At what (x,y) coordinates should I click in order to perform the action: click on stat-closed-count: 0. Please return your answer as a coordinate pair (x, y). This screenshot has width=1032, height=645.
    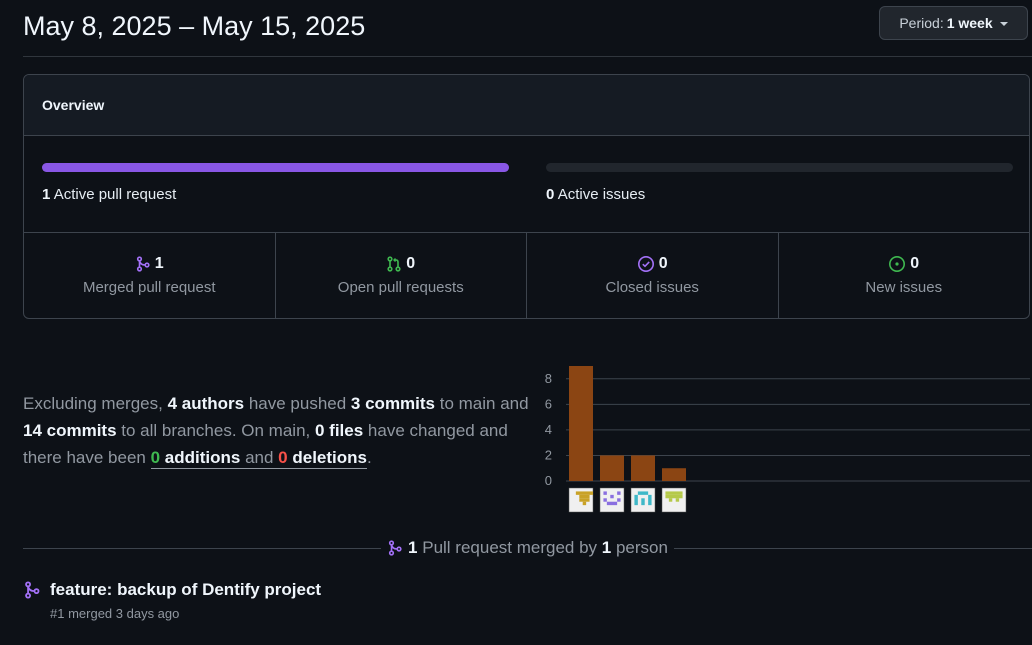
    Looking at the image, I should click on (663, 263).